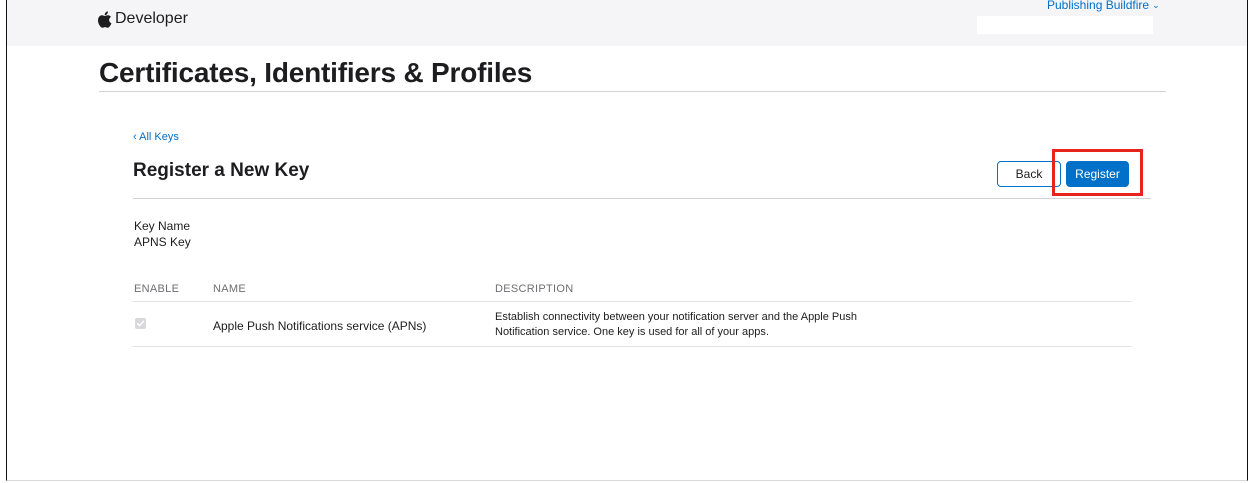 The image size is (1255, 483). What do you see at coordinates (156, 137) in the screenshot?
I see `all-keys-link: ‹ All Keys` at bounding box center [156, 137].